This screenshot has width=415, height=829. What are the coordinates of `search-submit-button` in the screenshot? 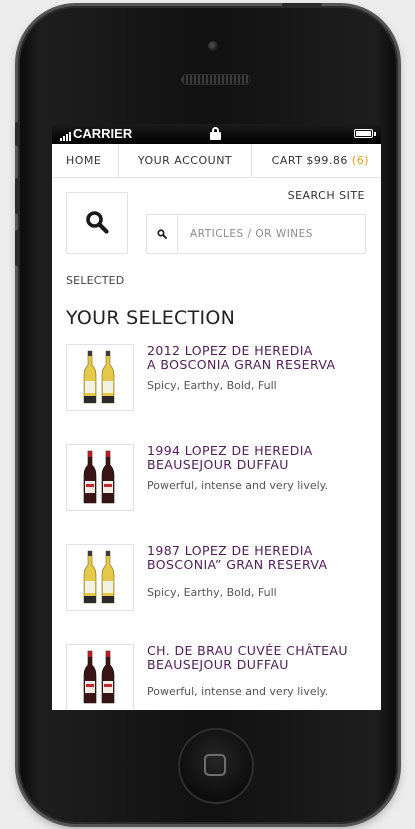 It's located at (162, 234).